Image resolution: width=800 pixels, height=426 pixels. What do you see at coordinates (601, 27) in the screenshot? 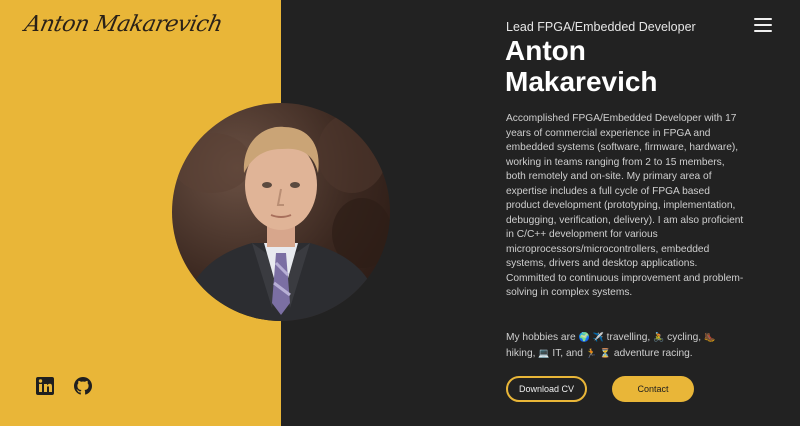
I see `job-title: Lead FPGA/Embedded Developer` at bounding box center [601, 27].